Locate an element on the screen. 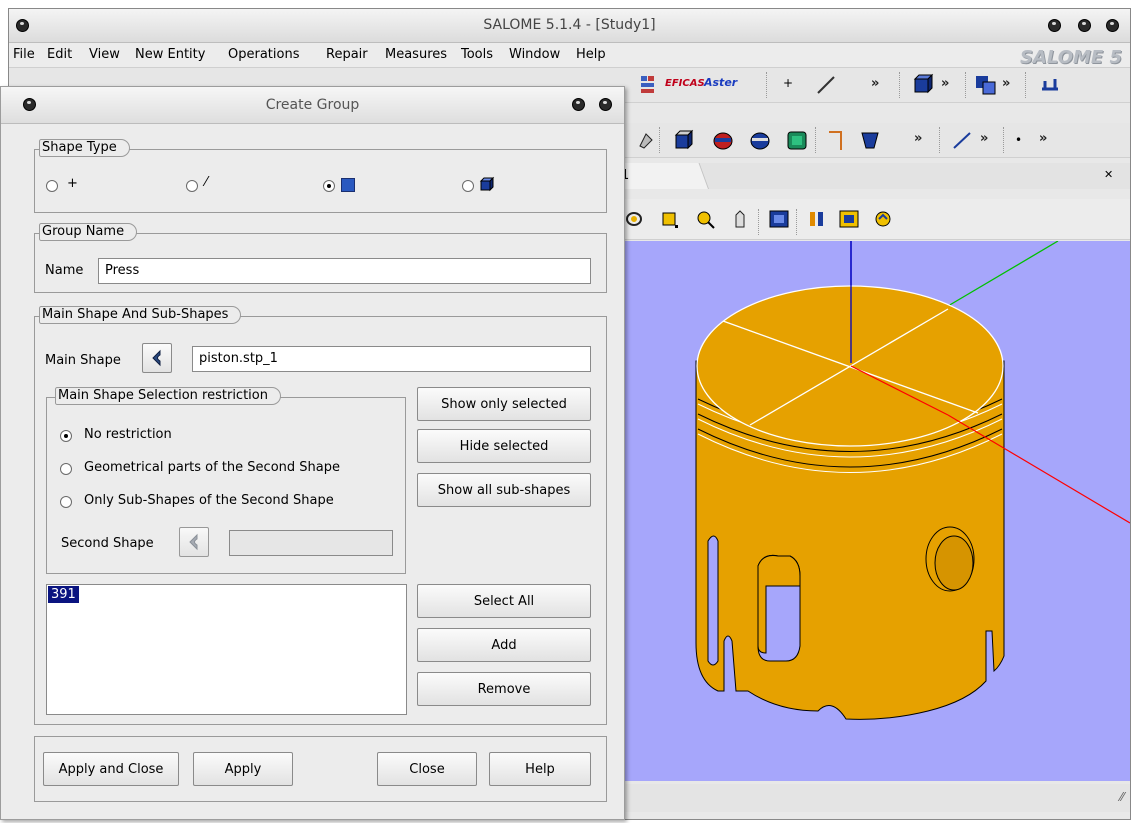 The width and height of the screenshot is (1133, 823). shape-type-edge-radio is located at coordinates (192, 186).